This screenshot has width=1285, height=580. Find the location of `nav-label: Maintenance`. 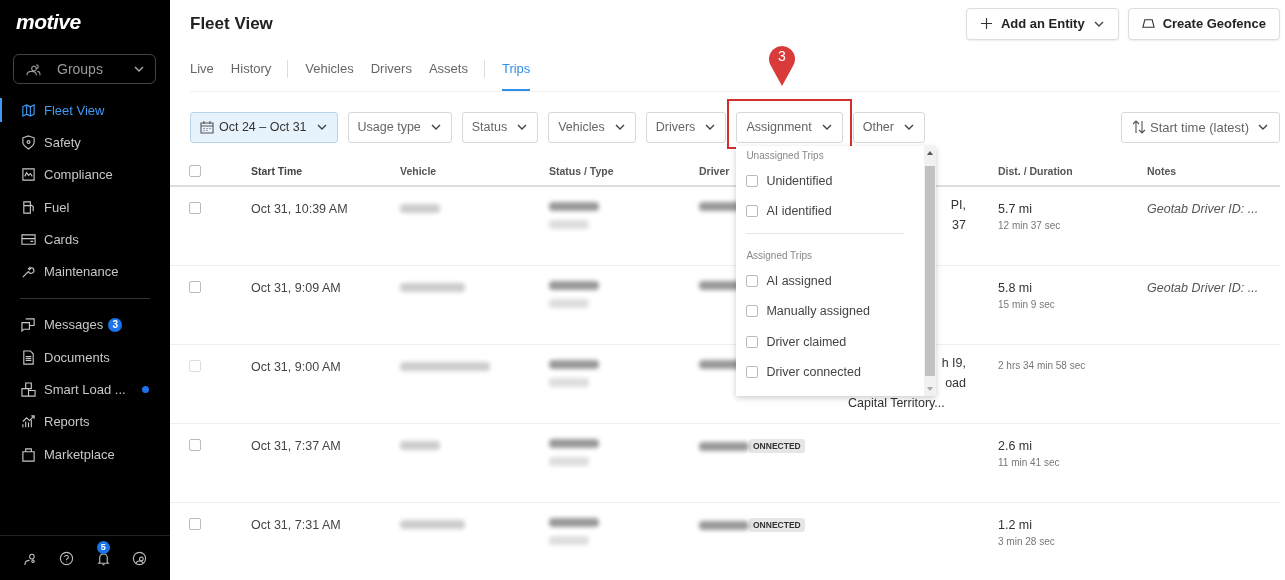

nav-label: Maintenance is located at coordinates (81, 272).